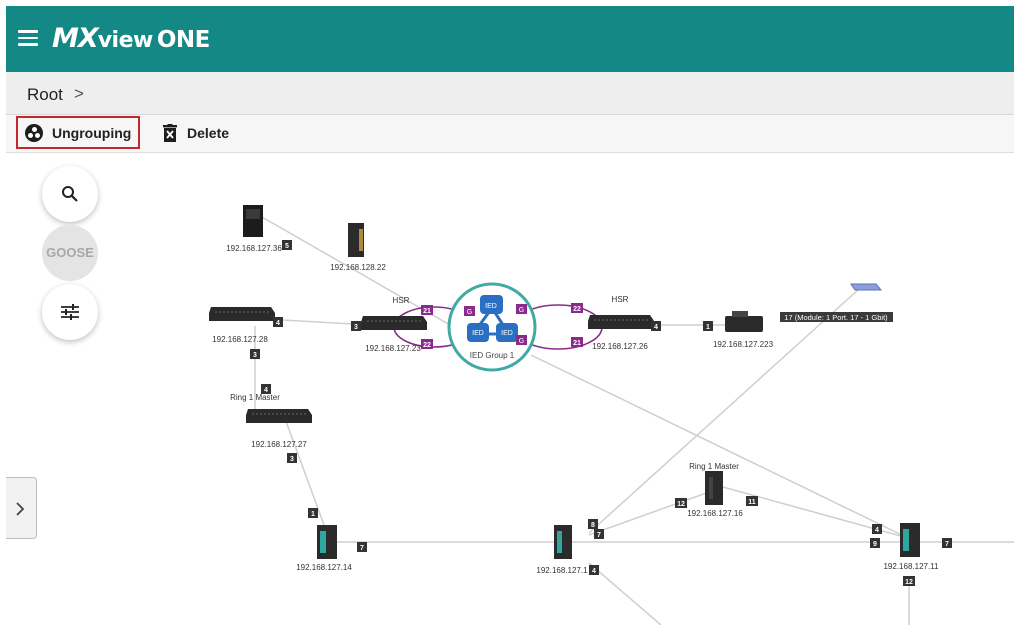  What do you see at coordinates (510, 134) in the screenshot?
I see `toolbar: Ungrouping Delete` at bounding box center [510, 134].